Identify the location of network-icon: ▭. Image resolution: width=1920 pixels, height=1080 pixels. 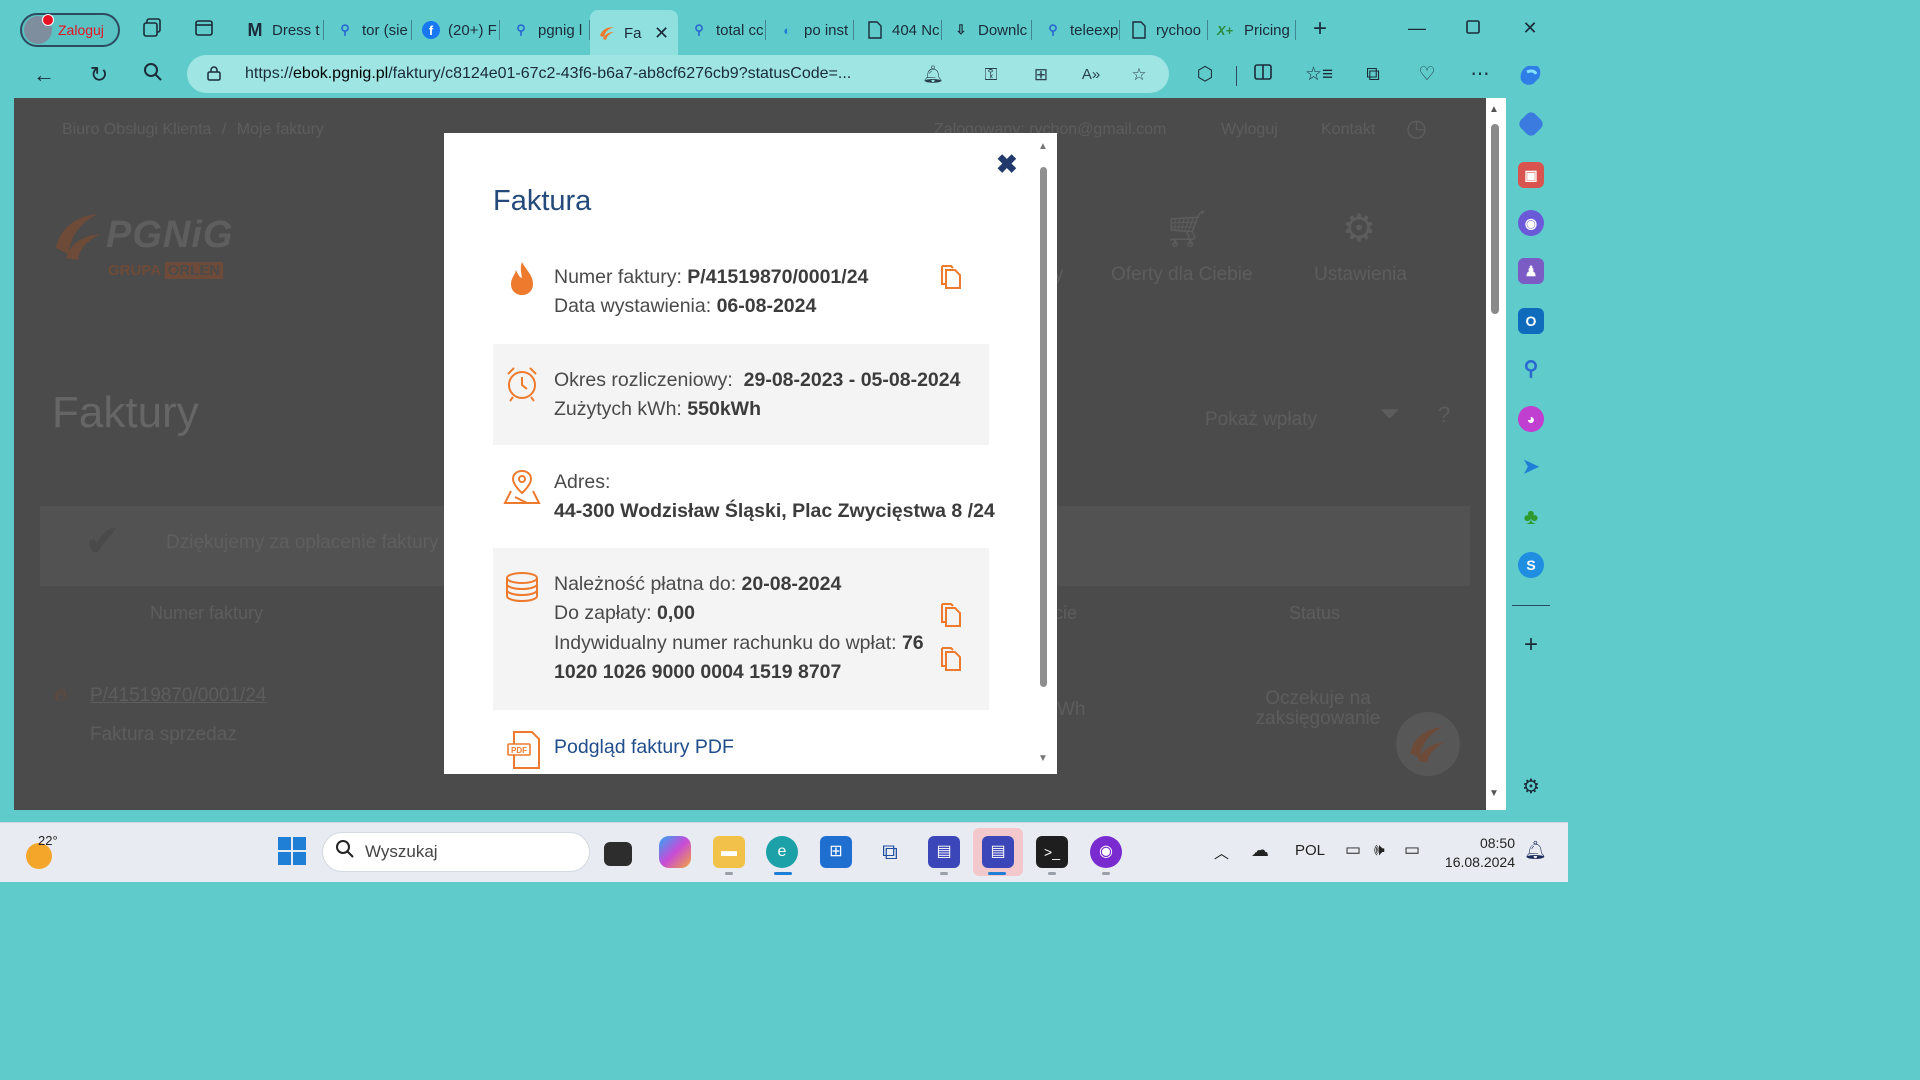
(1353, 850).